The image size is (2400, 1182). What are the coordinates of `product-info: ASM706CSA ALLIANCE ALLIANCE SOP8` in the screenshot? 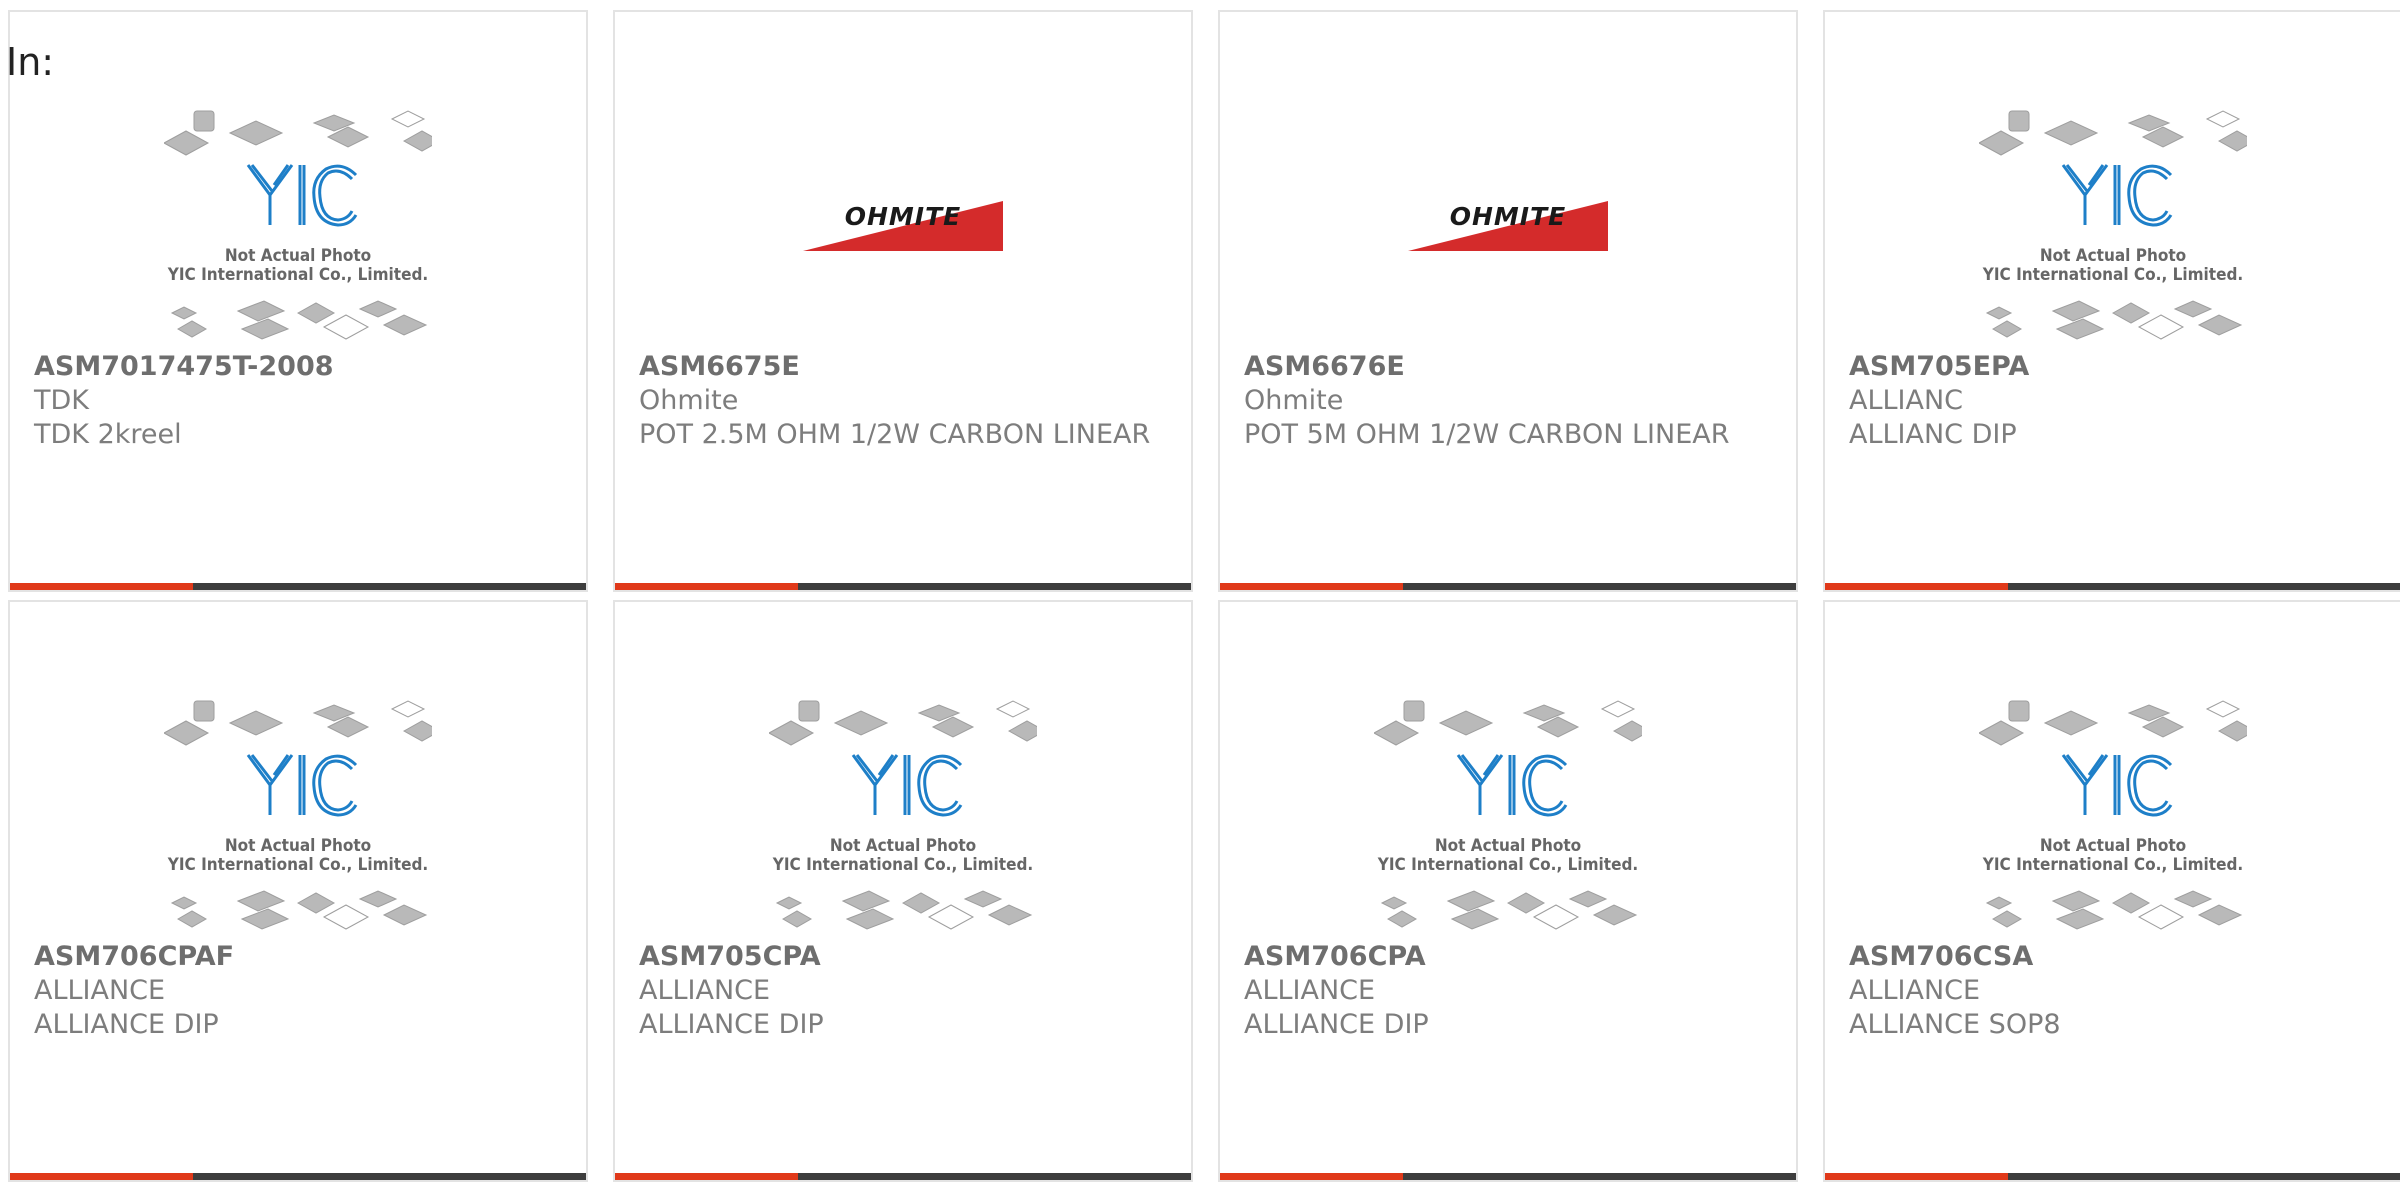 It's located at (2115, 991).